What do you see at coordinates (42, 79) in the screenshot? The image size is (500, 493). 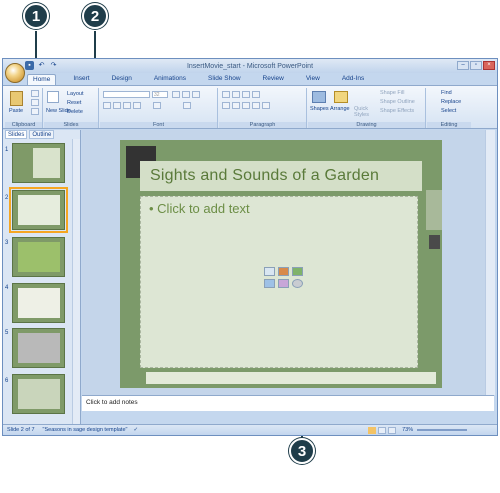 I see `tab-home: Home` at bounding box center [42, 79].